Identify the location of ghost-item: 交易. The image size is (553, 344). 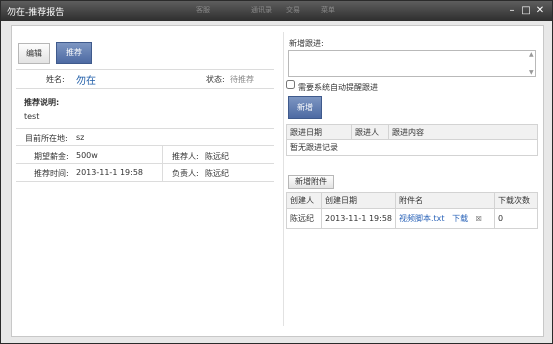
(293, 10).